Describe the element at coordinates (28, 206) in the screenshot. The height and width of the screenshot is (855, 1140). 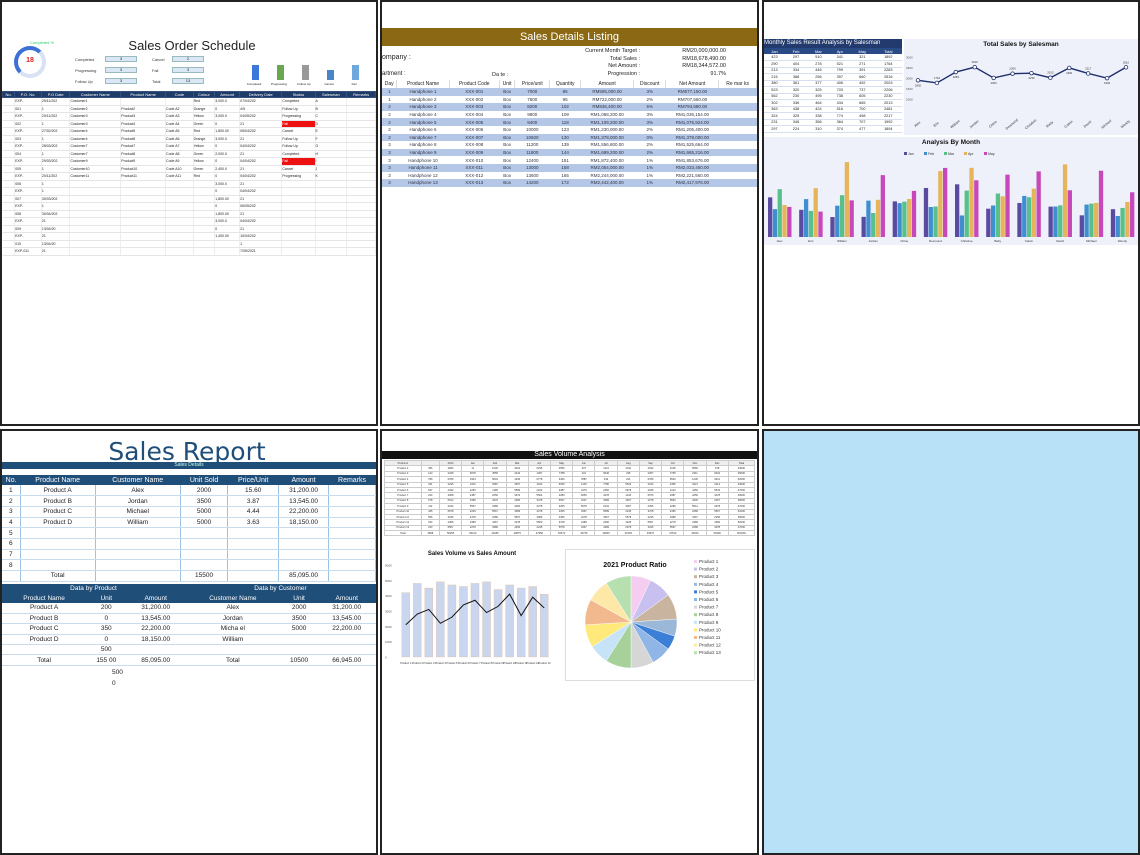
I see `table-cell: EXP-` at that location.